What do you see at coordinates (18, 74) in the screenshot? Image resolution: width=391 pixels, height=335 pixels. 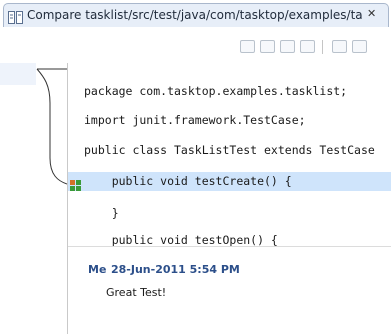 I see `left-pane-header` at bounding box center [18, 74].